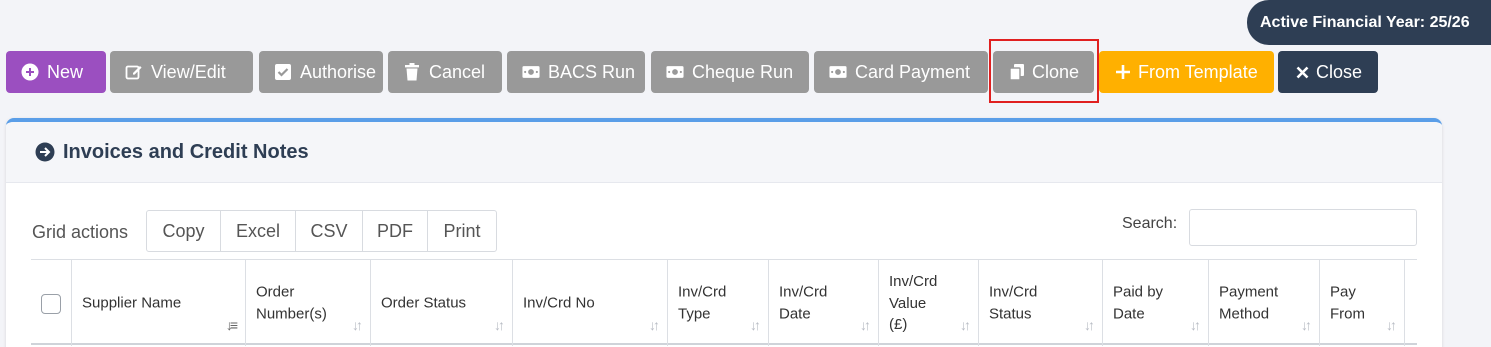 The width and height of the screenshot is (1491, 347). I want to click on edit-icon, so click(134, 72).